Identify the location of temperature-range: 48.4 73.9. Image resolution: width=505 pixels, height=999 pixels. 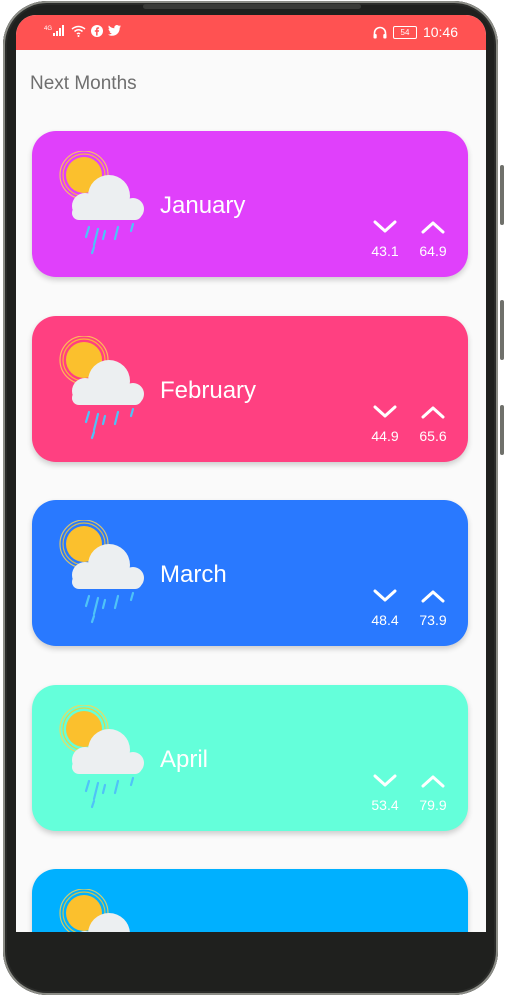
(409, 608).